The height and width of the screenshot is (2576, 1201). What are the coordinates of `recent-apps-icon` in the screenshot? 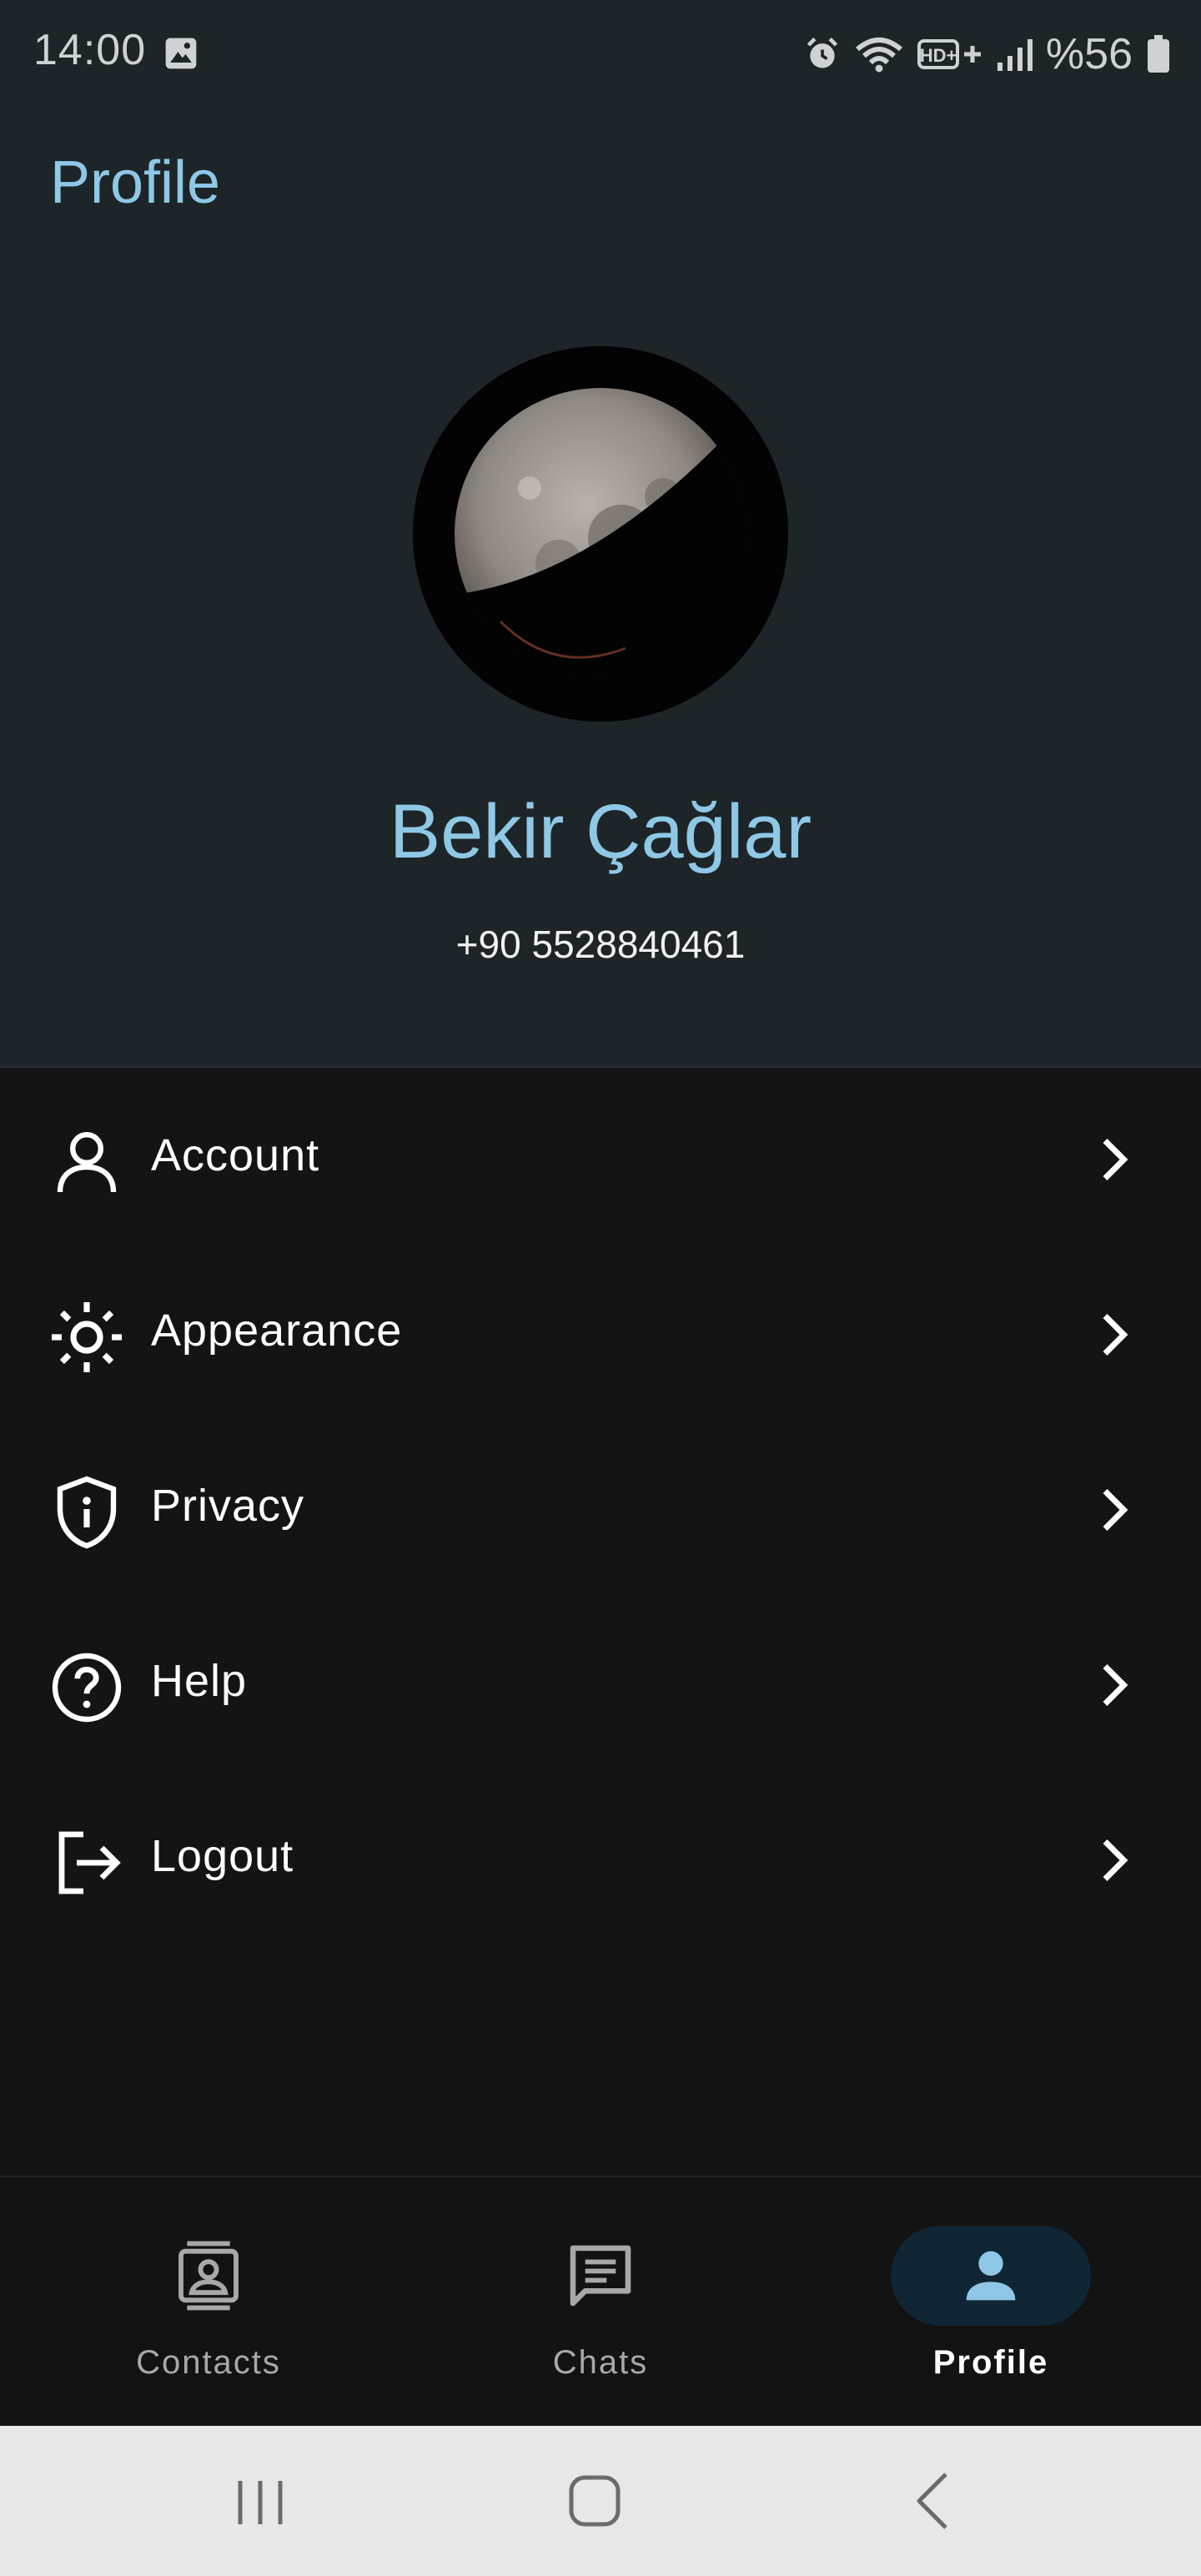 It's located at (260, 2502).